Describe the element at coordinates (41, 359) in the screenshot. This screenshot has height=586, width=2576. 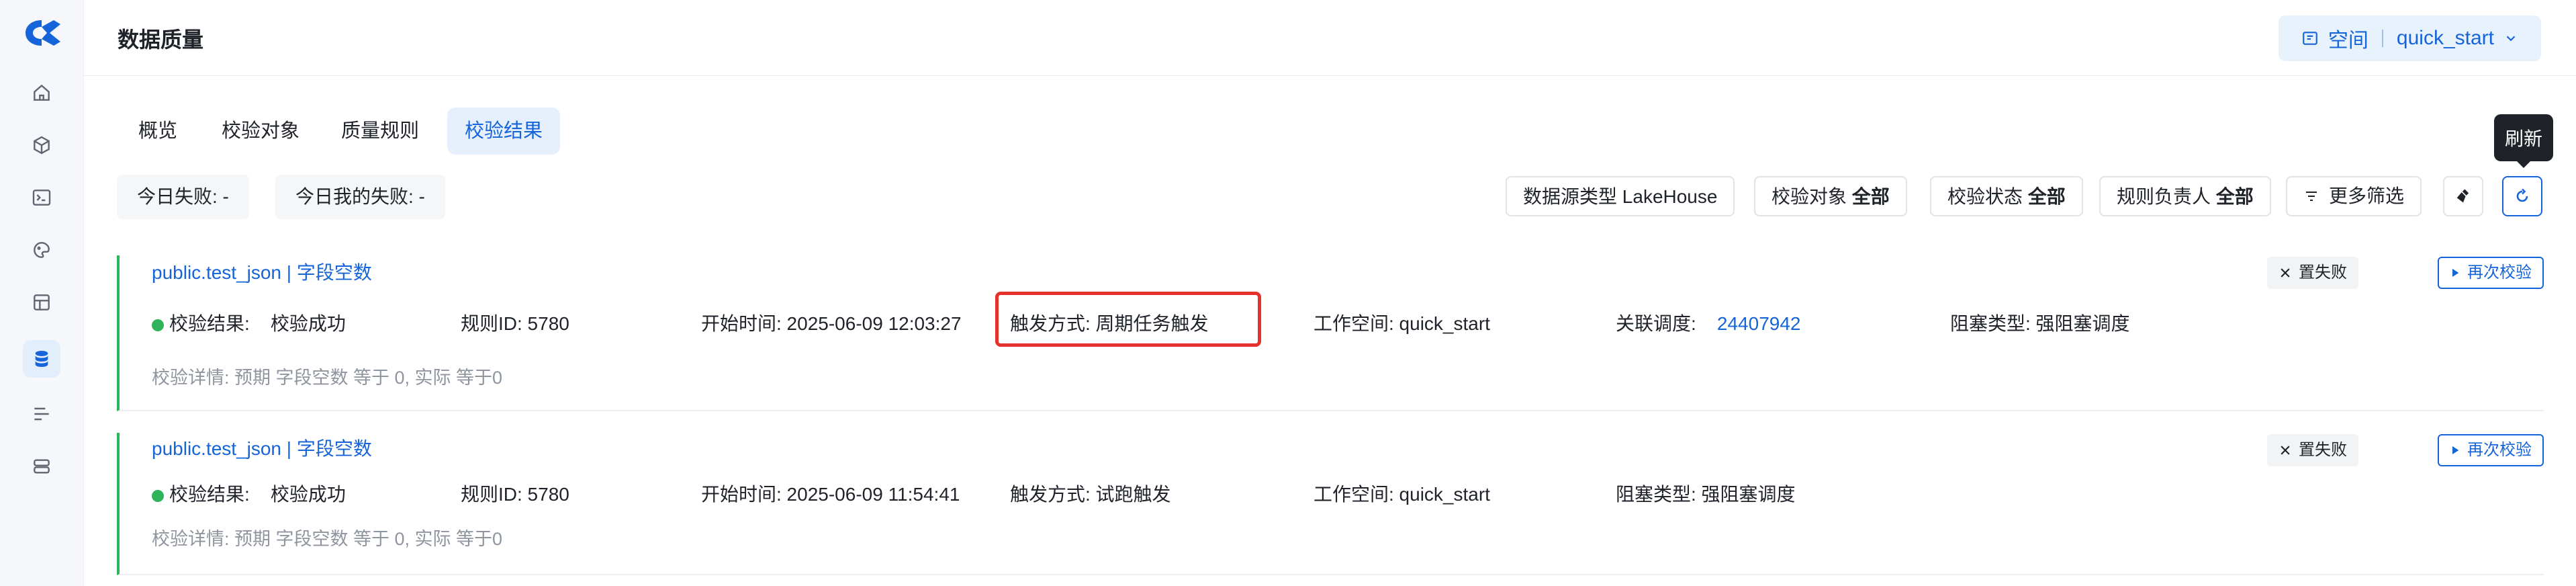
I see `database-icon` at that location.